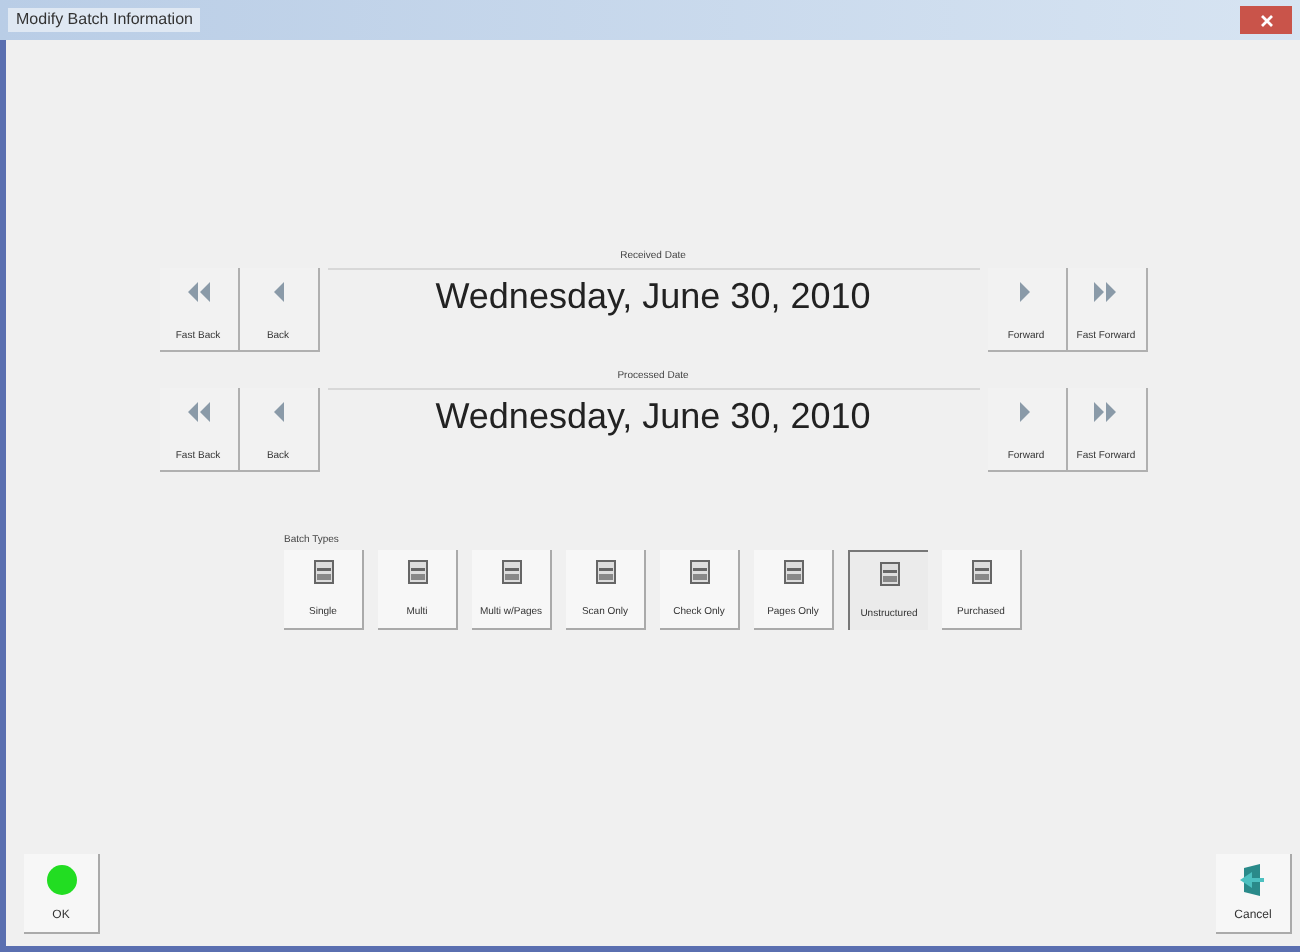  What do you see at coordinates (61, 880) in the screenshot?
I see `status-light-icon` at bounding box center [61, 880].